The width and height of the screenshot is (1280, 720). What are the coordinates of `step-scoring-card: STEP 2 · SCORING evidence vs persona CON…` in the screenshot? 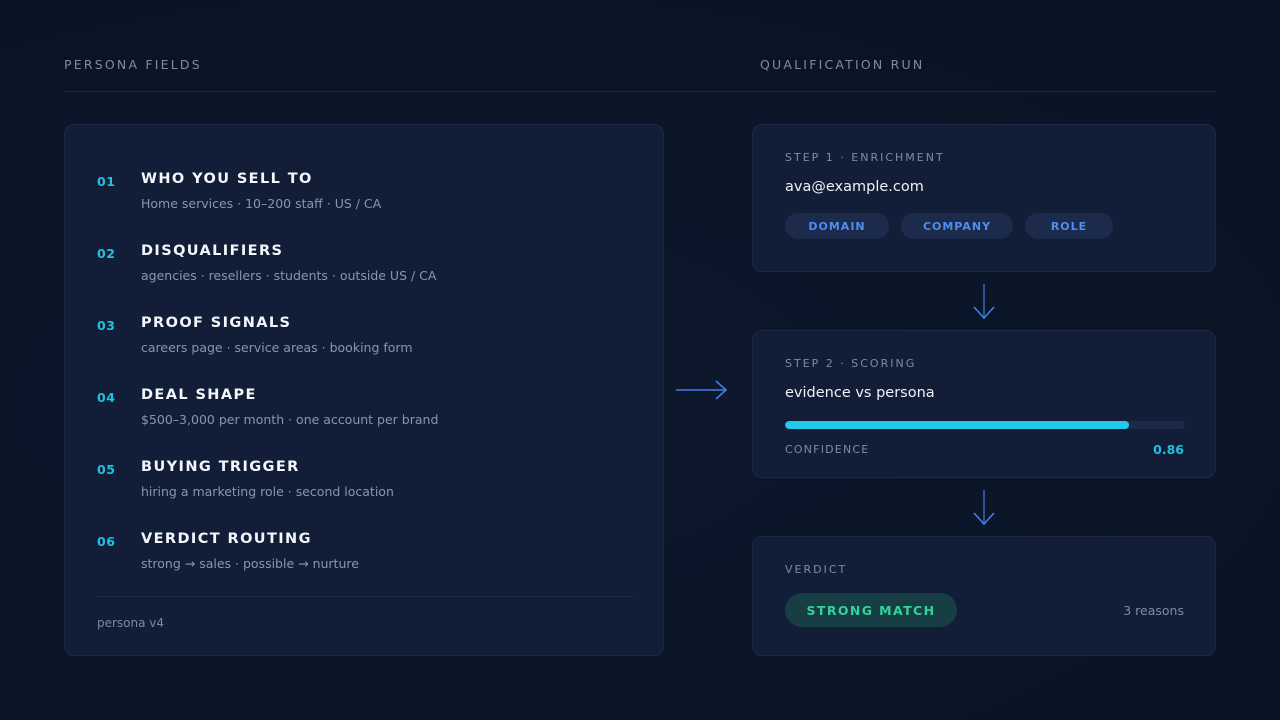 It's located at (984, 404).